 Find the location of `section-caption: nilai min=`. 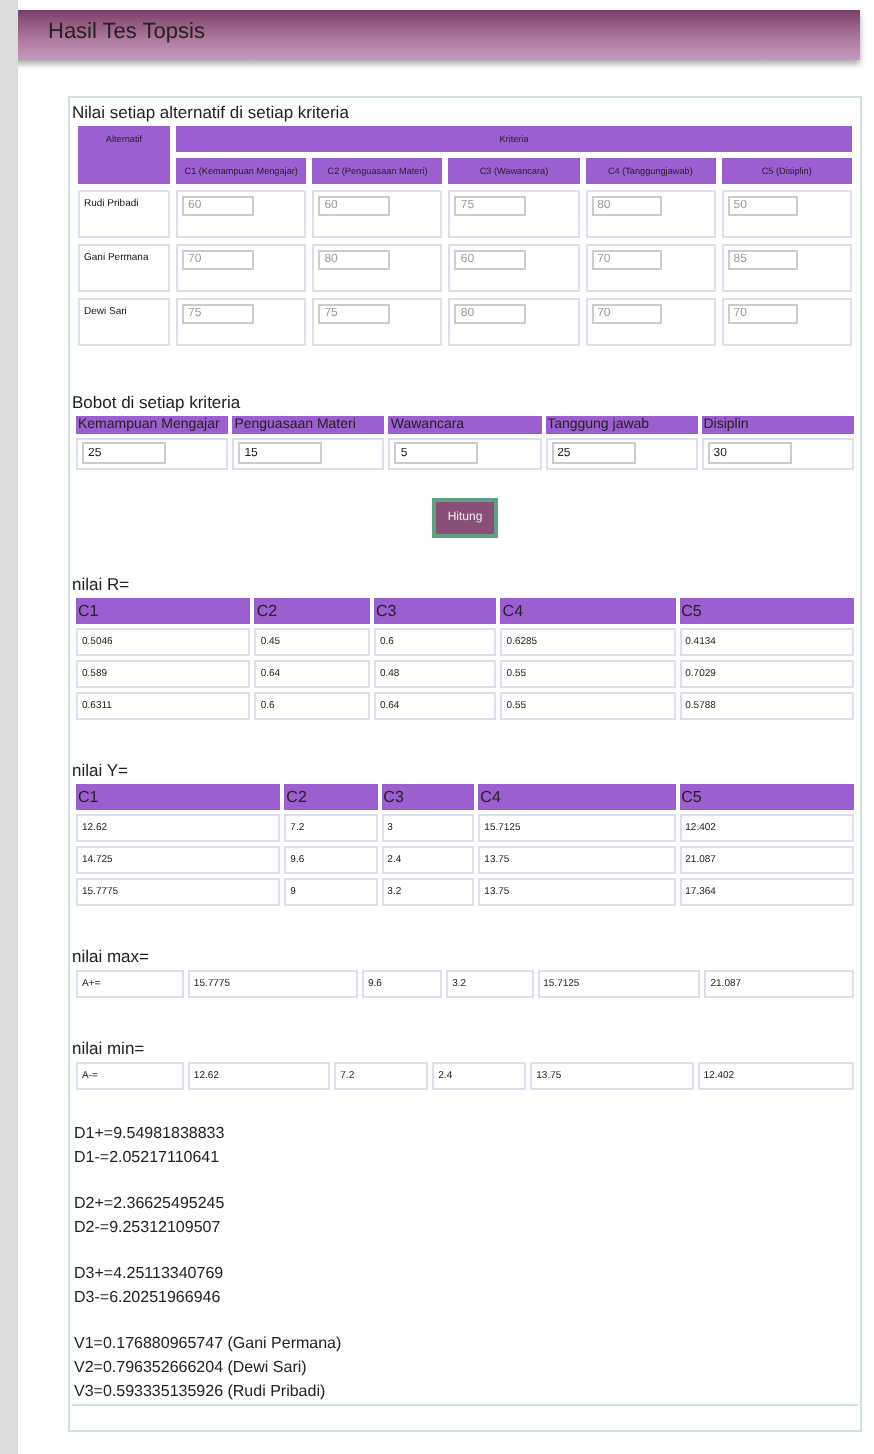

section-caption: nilai min= is located at coordinates (109, 1049).